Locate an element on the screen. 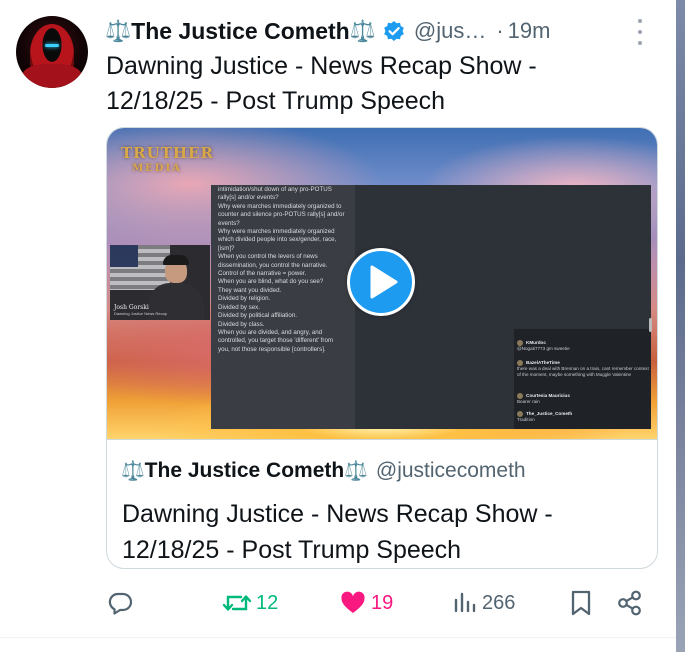 The image size is (685, 652). truther-media-logo: TRUTHER MEDIA is located at coordinates (167, 160).